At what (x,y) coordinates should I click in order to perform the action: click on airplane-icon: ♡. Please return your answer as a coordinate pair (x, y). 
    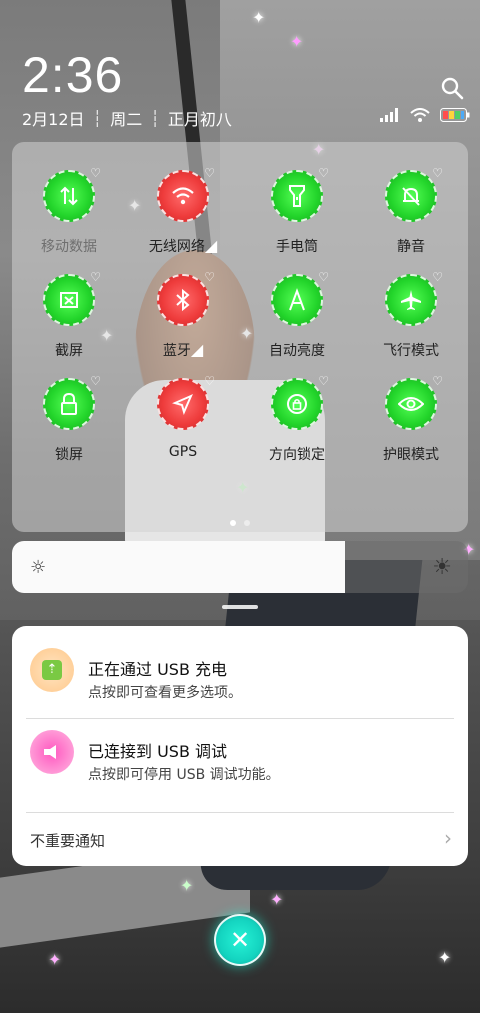
    Looking at the image, I should click on (414, 298).